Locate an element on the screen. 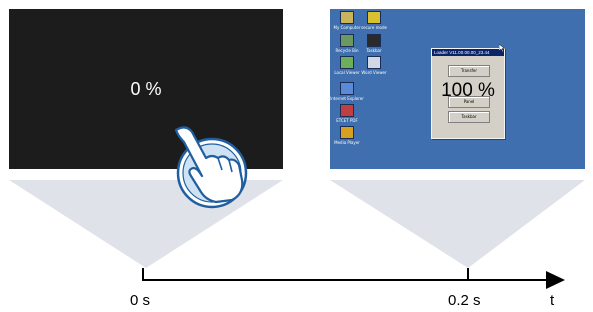 This screenshot has width=593, height=312. taskbar-button: Taskbar is located at coordinates (469, 117).